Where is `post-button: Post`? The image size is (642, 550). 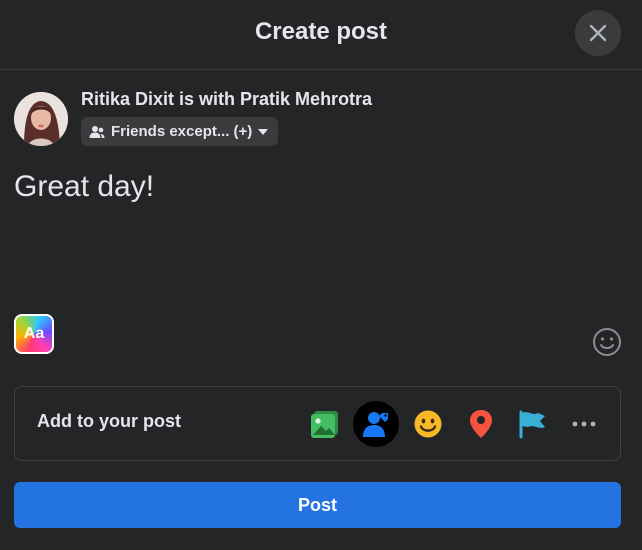 post-button: Post is located at coordinates (317, 505).